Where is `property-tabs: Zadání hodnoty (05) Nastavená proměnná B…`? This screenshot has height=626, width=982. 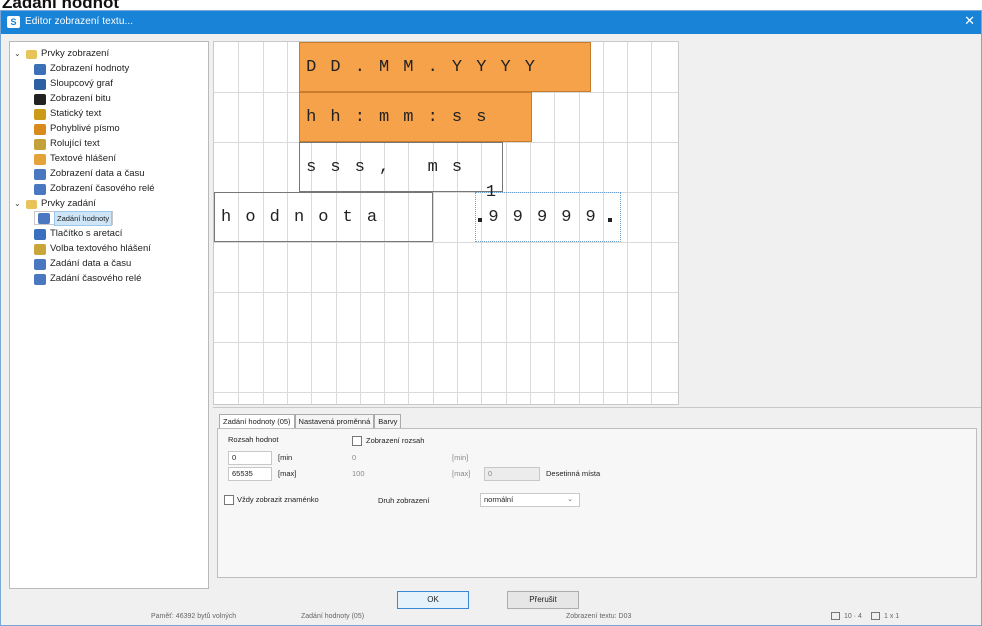
property-tabs: Zadání hodnoty (05) Nastavená proměnná B… is located at coordinates (310, 421).